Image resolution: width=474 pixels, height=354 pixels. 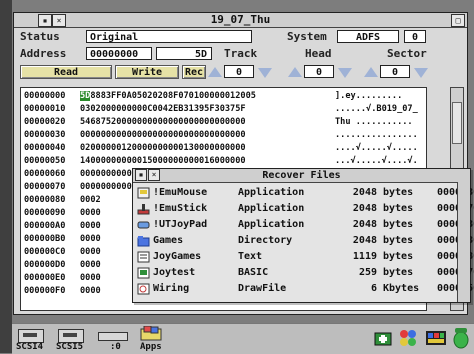 What do you see at coordinates (305, 273) in the screenshot?
I see `recover-file-row: JoytestBASIC259bytes00001701` at bounding box center [305, 273].